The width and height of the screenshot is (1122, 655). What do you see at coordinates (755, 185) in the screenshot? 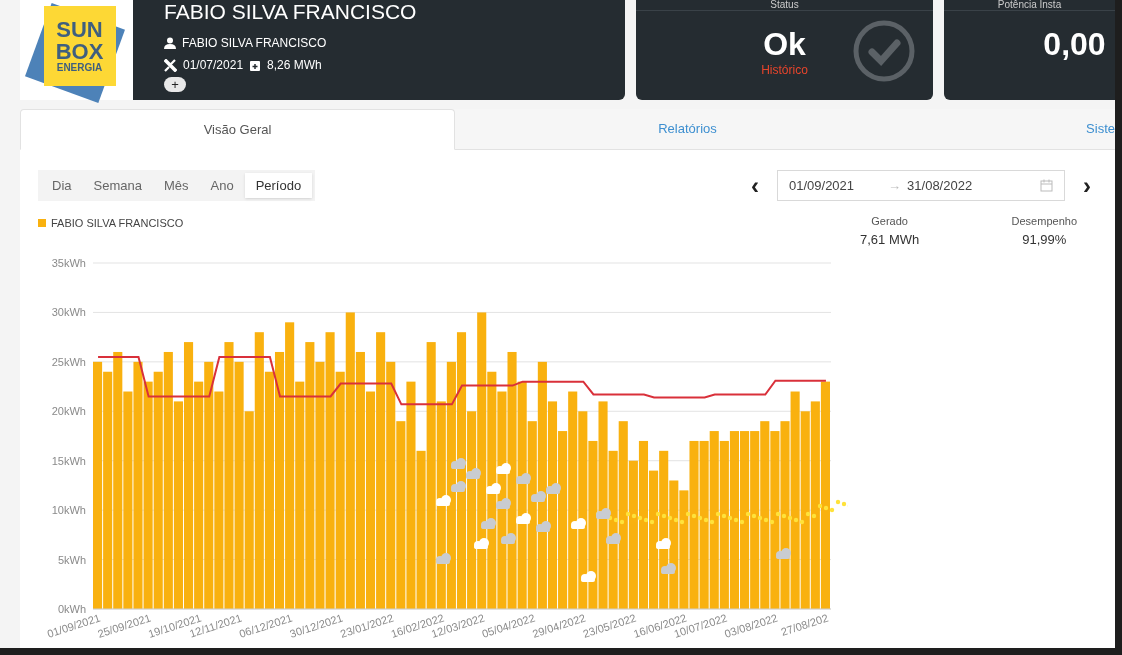
I see `previous-button: ‹` at bounding box center [755, 185].